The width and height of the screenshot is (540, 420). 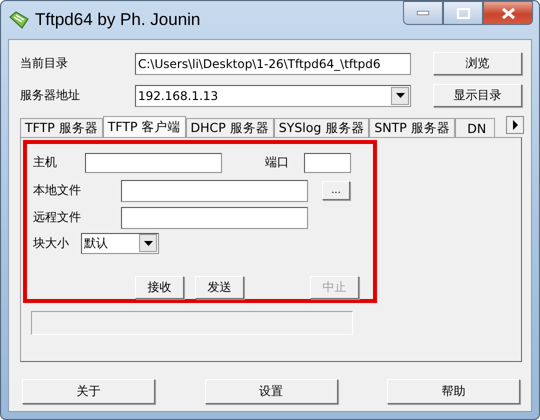 I want to click on window-title: Tftpd64 by Ph. Jounin, so click(x=118, y=20).